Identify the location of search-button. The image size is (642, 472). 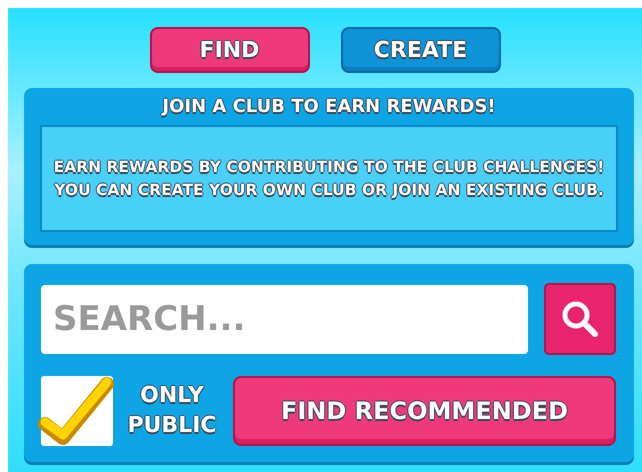
(580, 319).